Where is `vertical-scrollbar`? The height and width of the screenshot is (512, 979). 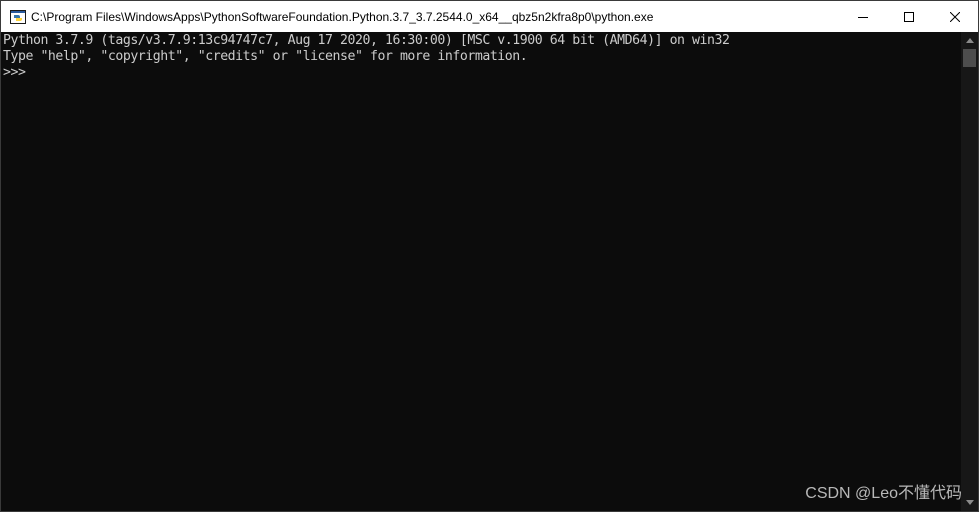
vertical-scrollbar is located at coordinates (969, 271).